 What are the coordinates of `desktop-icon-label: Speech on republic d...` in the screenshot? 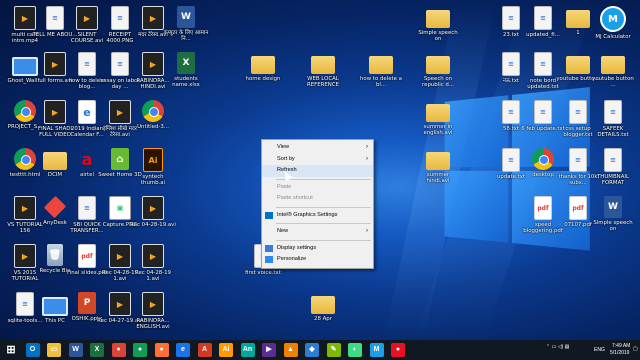 It's located at (438, 82).